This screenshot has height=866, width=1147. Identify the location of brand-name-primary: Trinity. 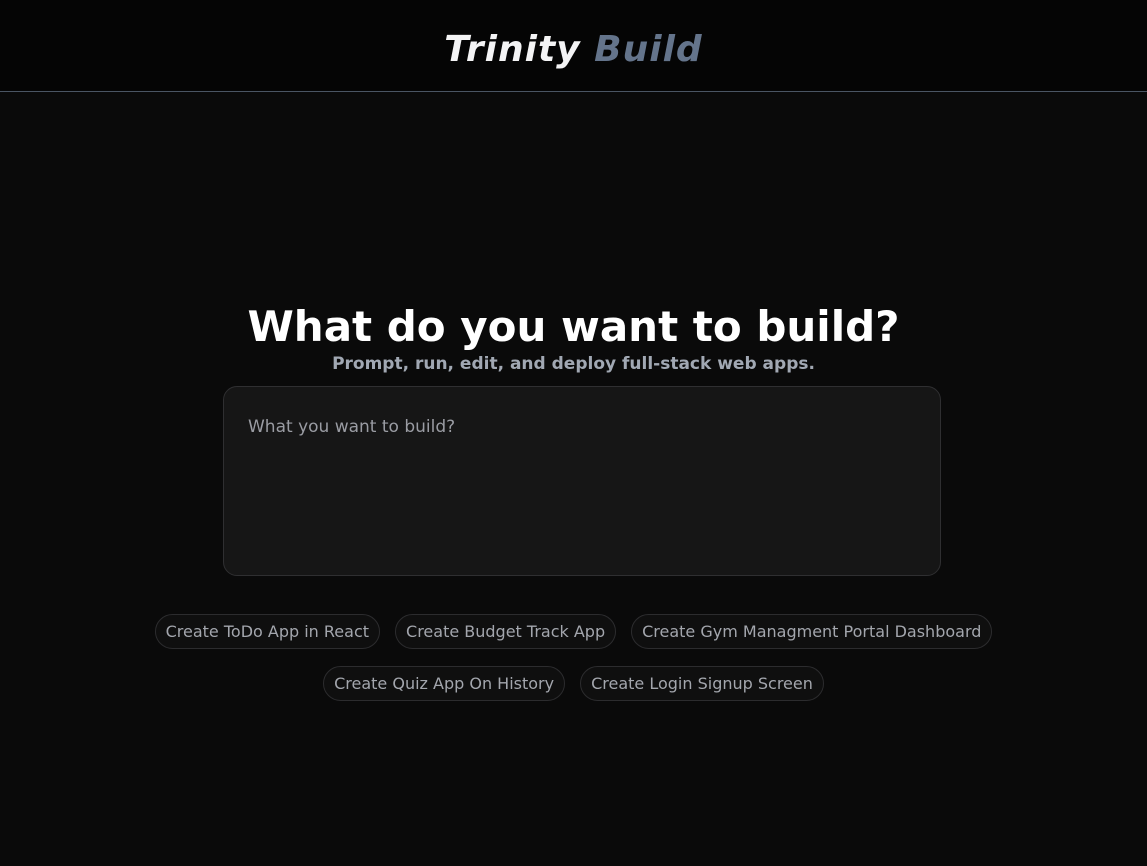
(512, 49).